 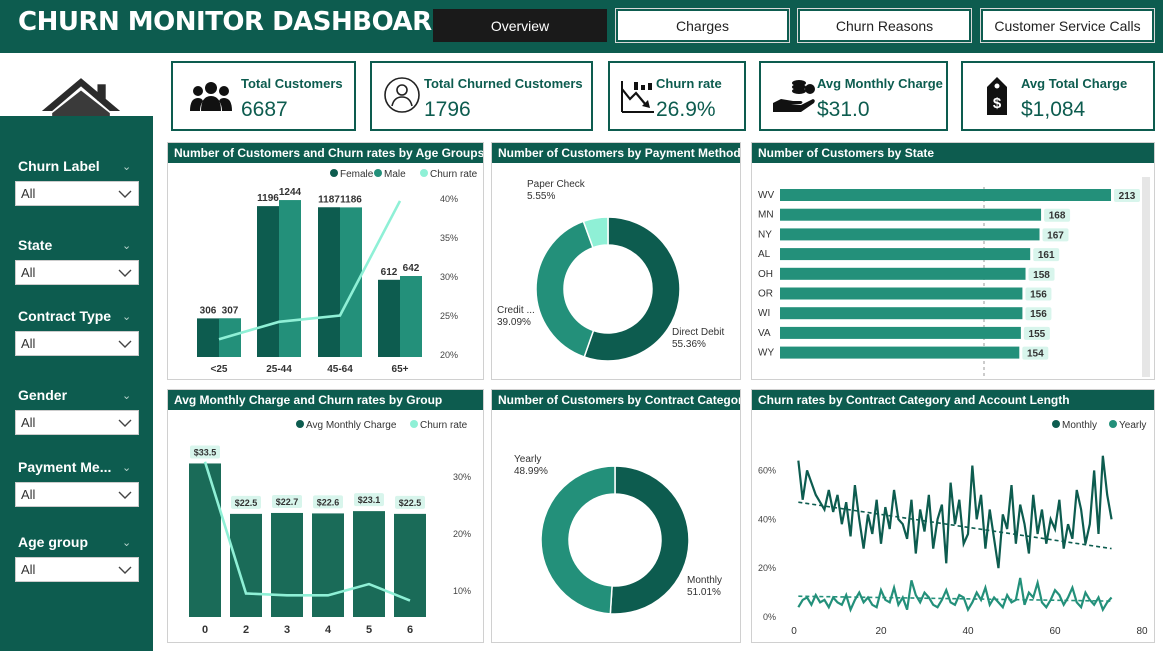 I want to click on donut-slice, so click(x=578, y=540).